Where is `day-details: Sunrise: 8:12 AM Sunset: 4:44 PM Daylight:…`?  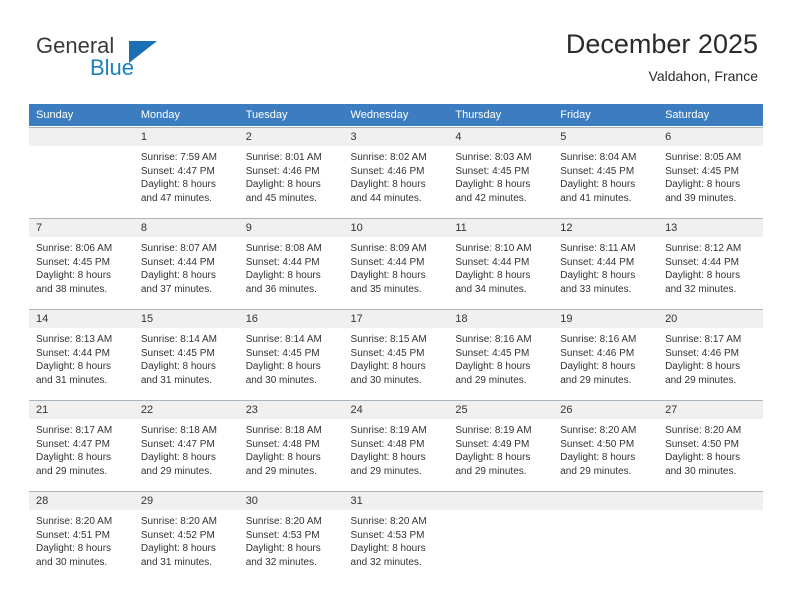 day-details: Sunrise: 8:12 AM Sunset: 4:44 PM Daylight:… is located at coordinates (710, 266).